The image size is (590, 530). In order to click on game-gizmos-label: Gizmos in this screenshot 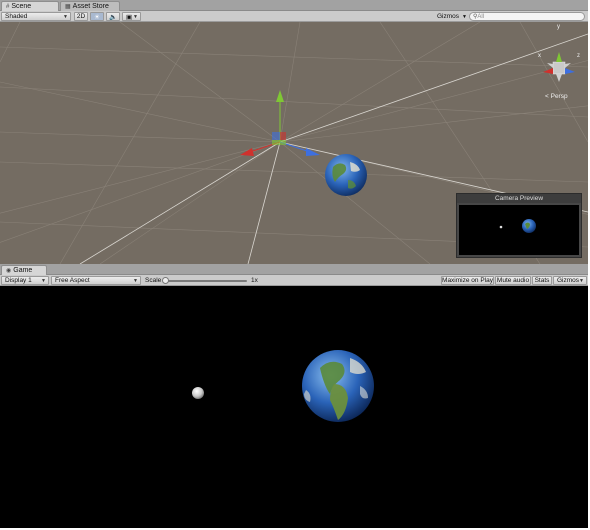, I will do `click(568, 280)`.